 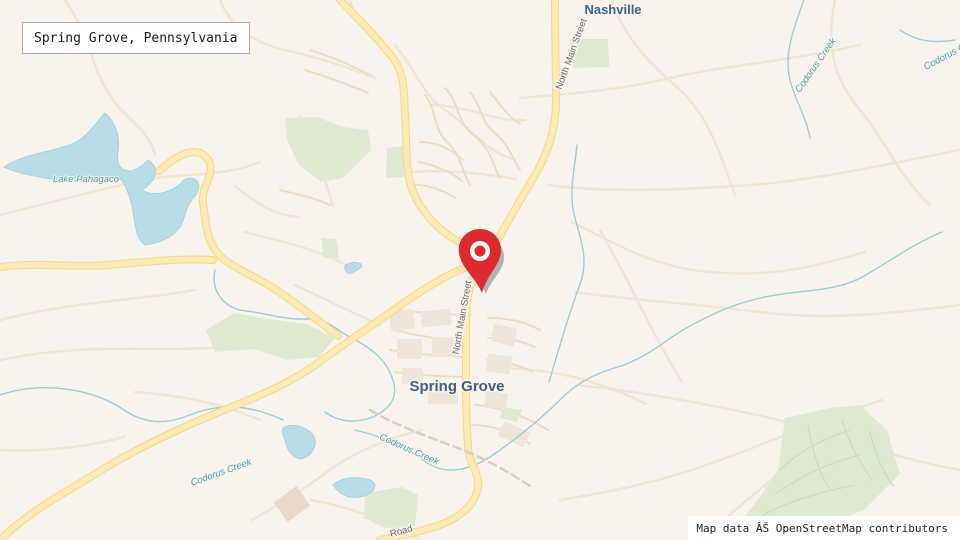 I want to click on location-label: Spring Grove, Pennsylvania, so click(x=136, y=38).